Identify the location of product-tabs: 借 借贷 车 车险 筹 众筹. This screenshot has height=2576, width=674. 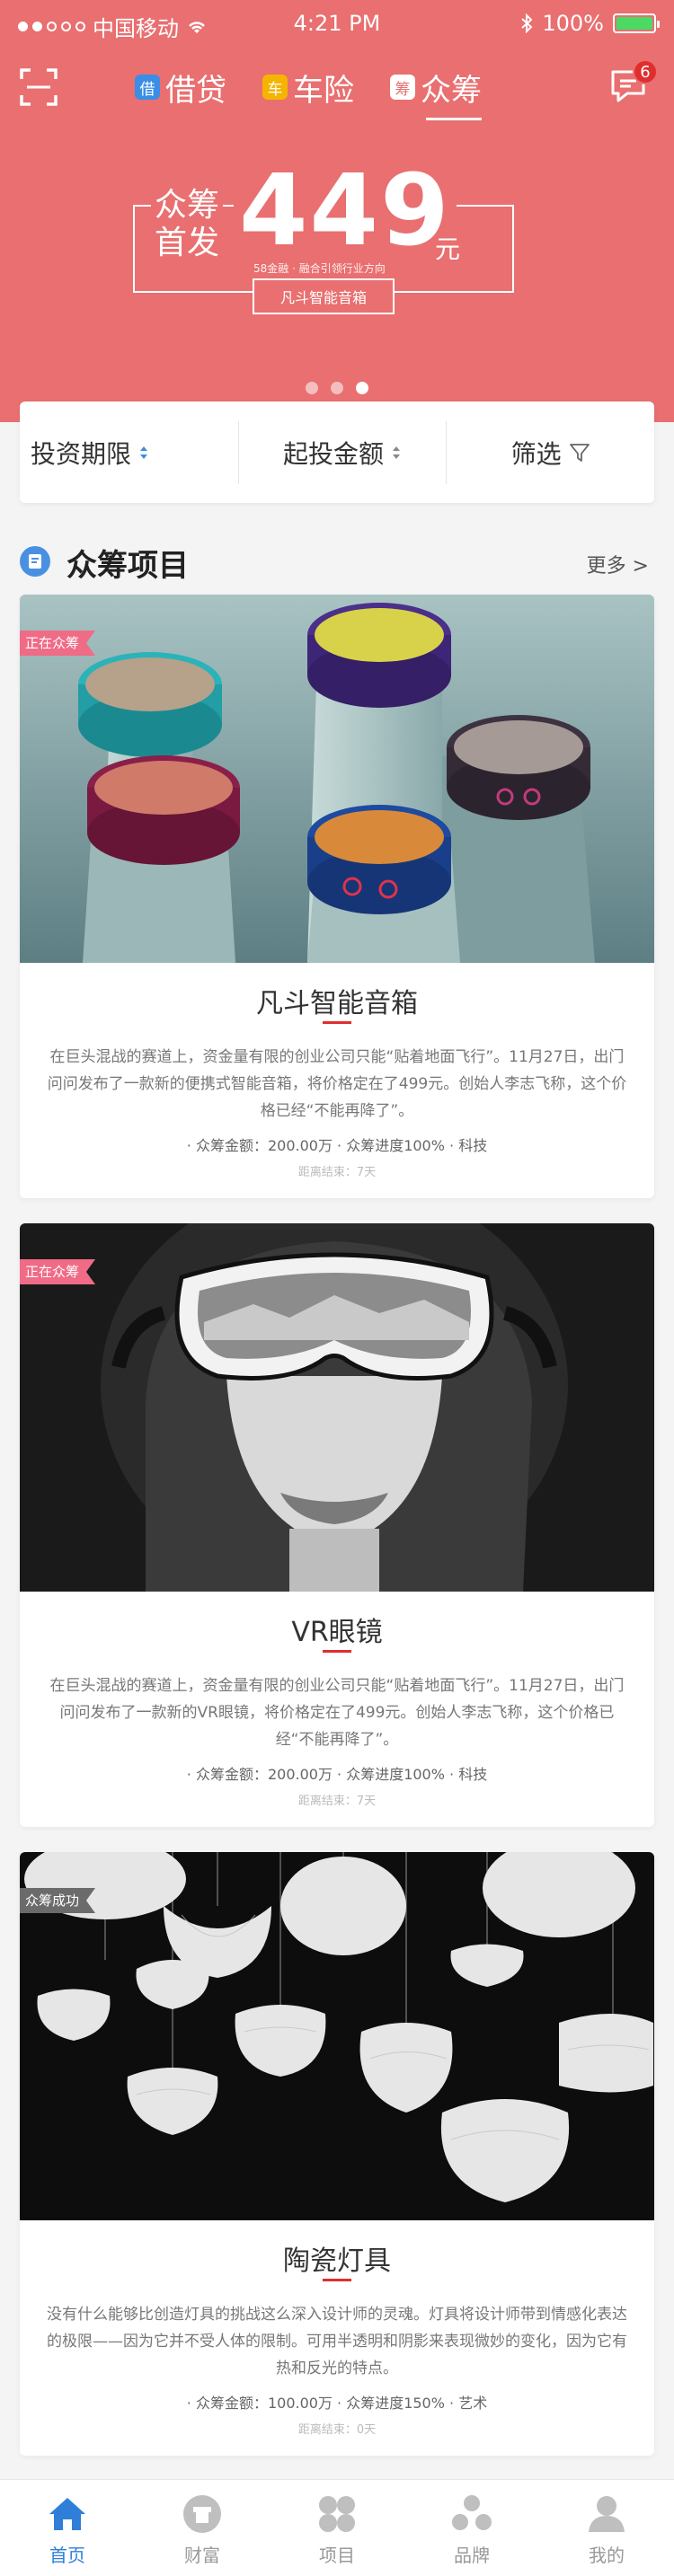
(308, 92).